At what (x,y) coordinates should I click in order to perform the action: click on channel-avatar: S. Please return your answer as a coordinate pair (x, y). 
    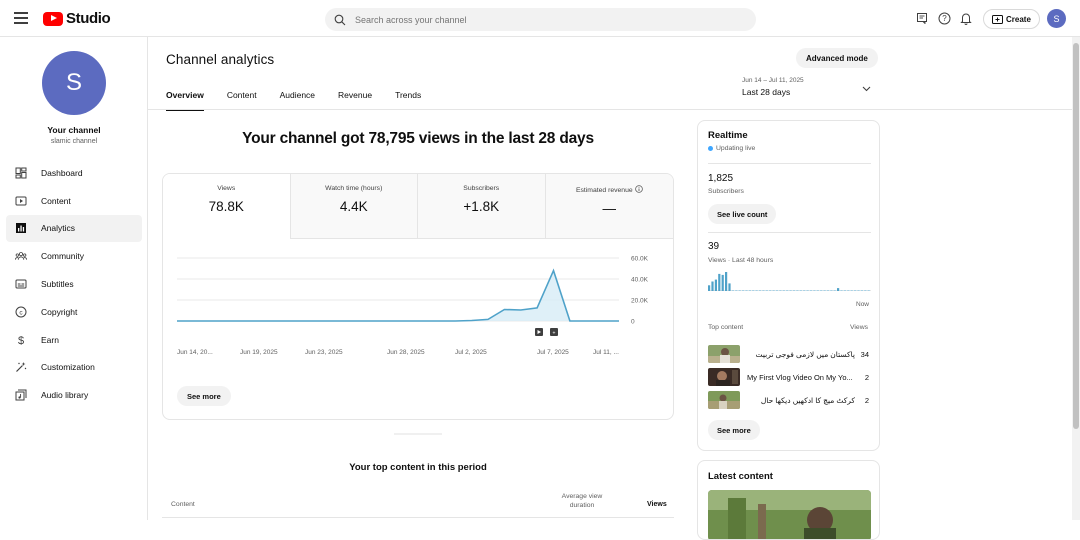
    Looking at the image, I should click on (74, 83).